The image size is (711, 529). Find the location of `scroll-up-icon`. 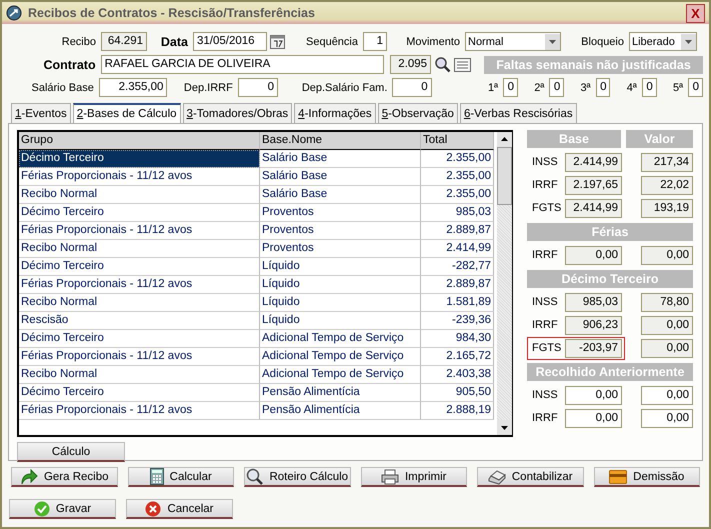

scroll-up-icon is located at coordinates (504, 139).